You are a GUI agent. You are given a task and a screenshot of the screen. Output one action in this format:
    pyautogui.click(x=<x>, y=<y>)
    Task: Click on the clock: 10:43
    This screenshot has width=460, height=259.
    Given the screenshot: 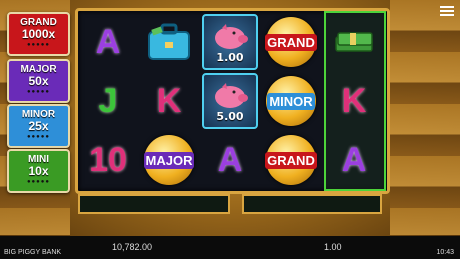 What is the action you would take?
    pyautogui.click(x=445, y=252)
    